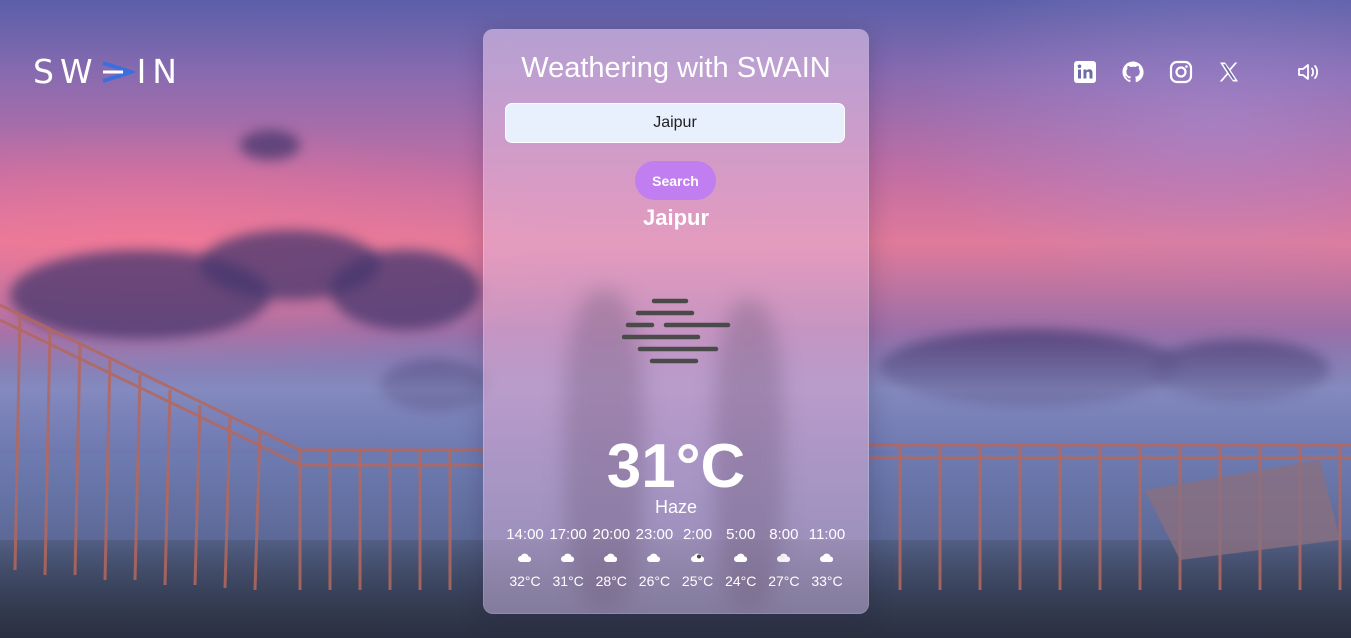 The height and width of the screenshot is (638, 1351). Describe the element at coordinates (1085, 72) in the screenshot. I see `linkedin-icon` at that location.